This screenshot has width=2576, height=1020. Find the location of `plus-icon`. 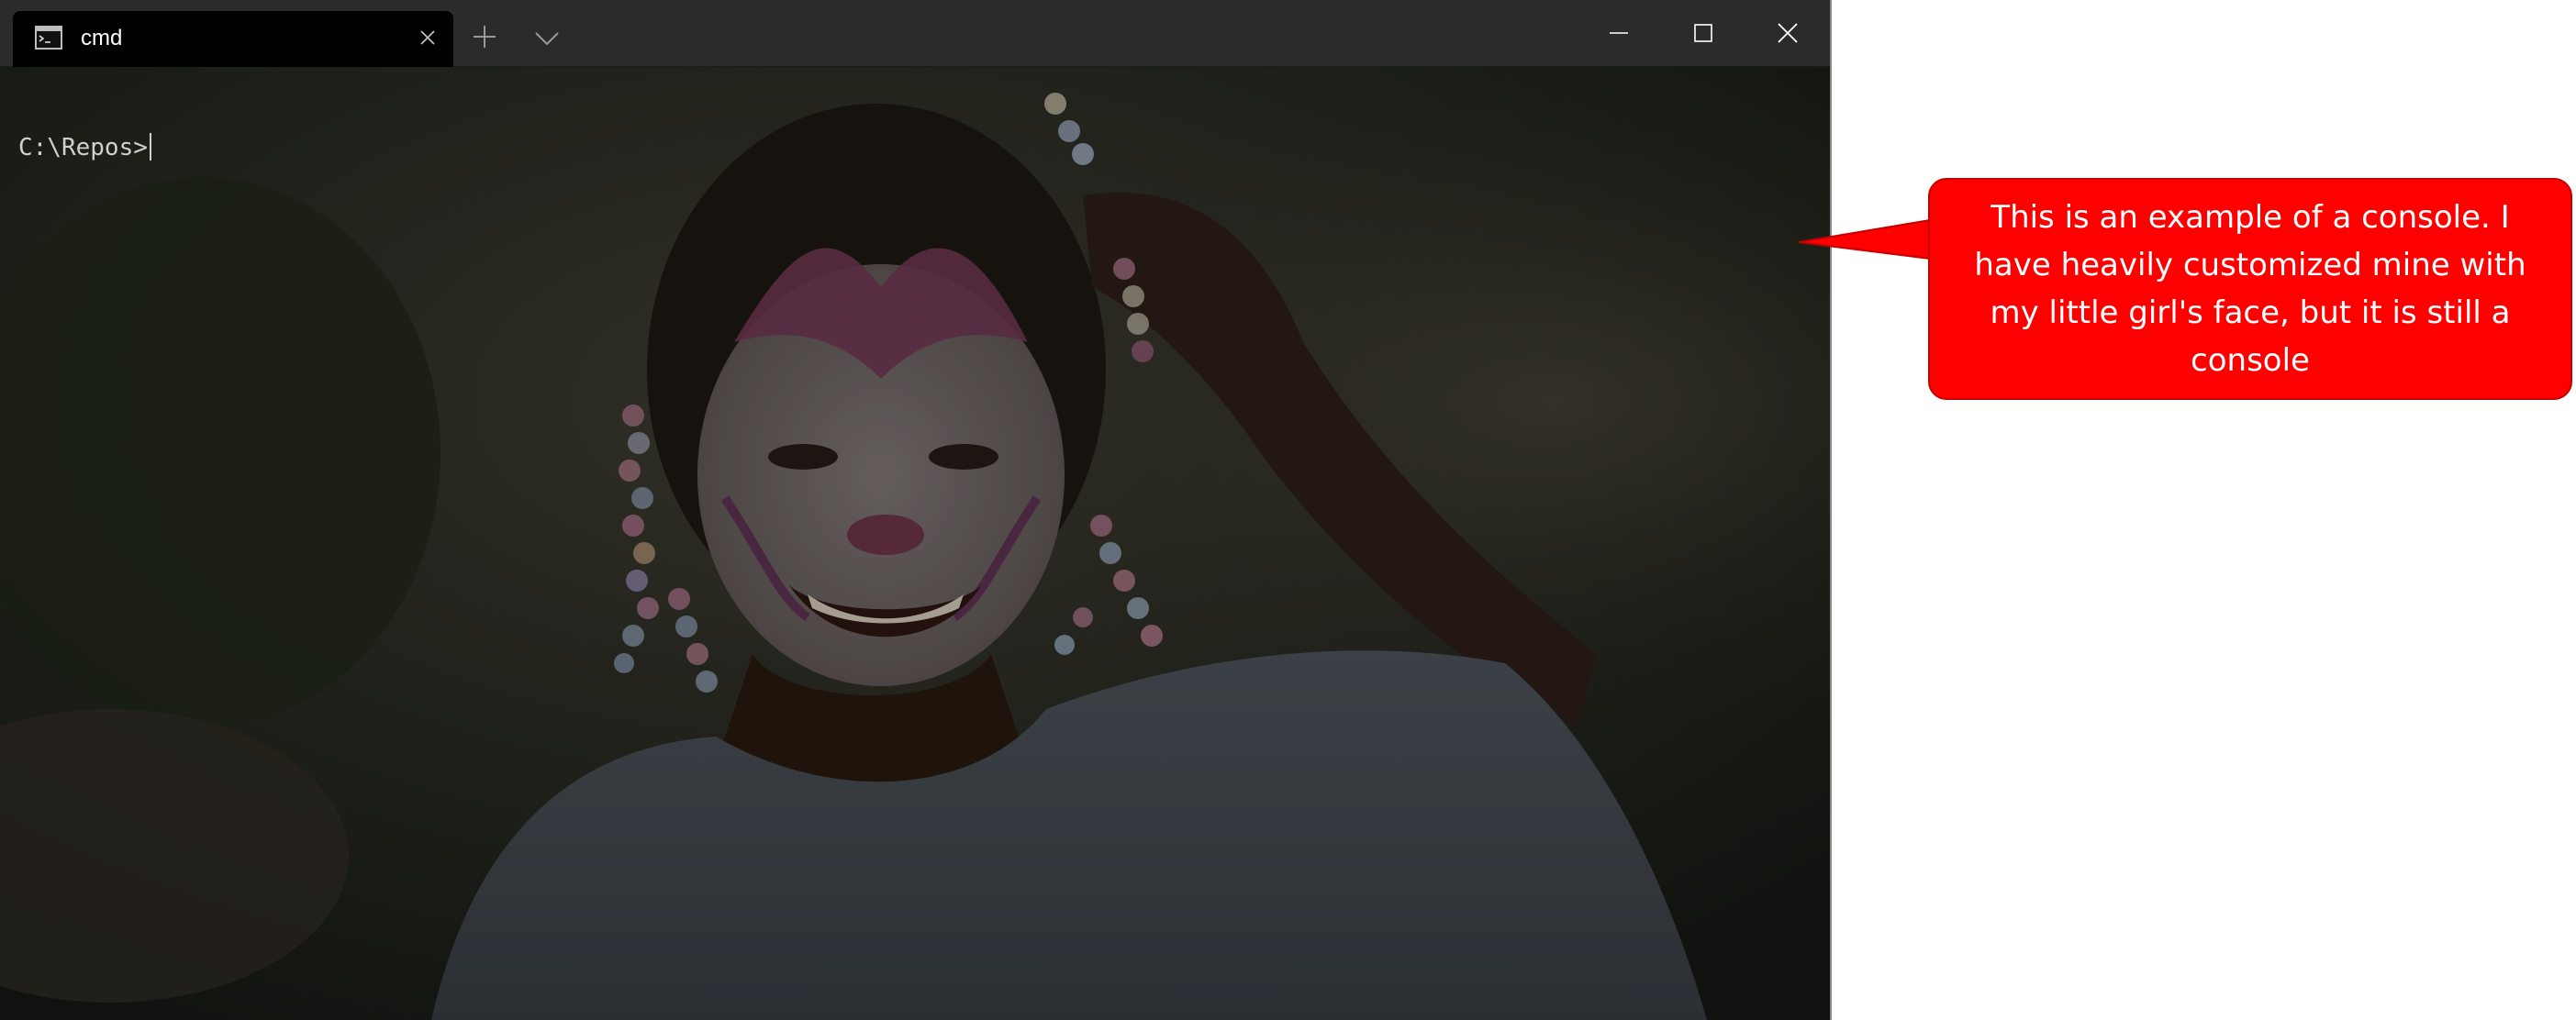

plus-icon is located at coordinates (485, 36).